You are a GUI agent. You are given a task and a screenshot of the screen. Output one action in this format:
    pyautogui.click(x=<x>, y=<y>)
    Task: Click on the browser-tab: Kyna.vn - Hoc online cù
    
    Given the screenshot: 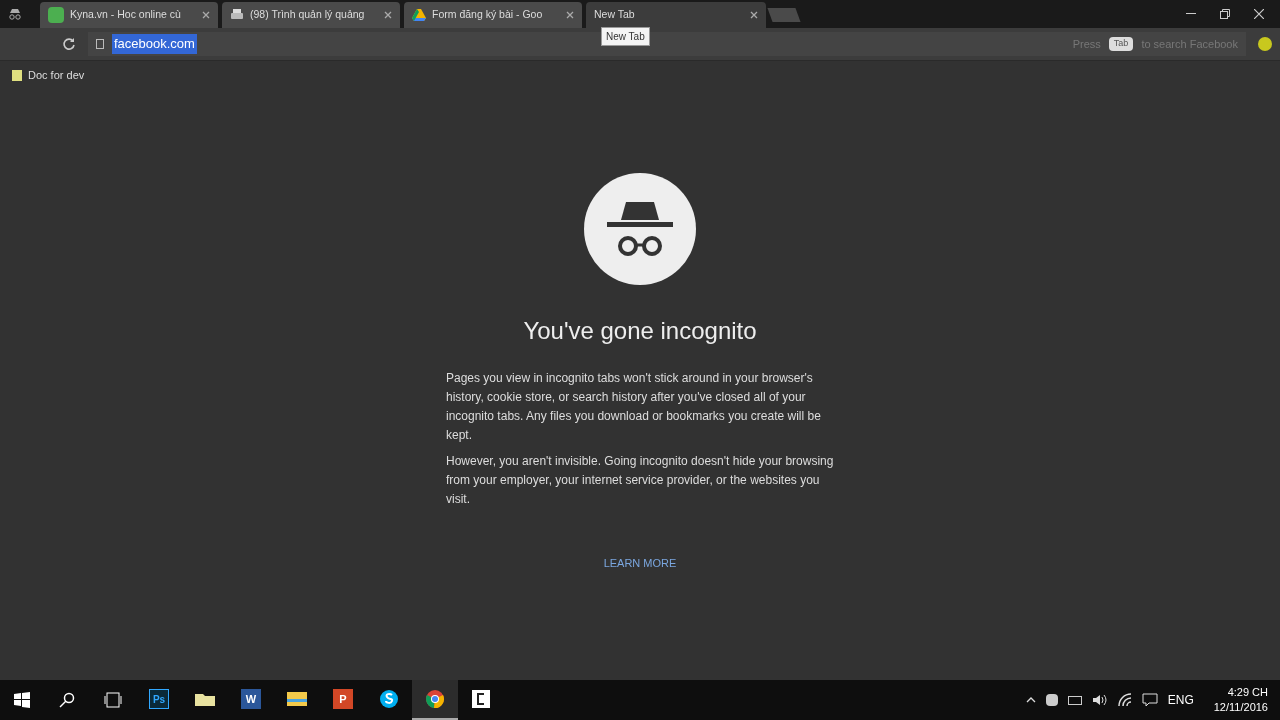 What is the action you would take?
    pyautogui.click(x=129, y=15)
    